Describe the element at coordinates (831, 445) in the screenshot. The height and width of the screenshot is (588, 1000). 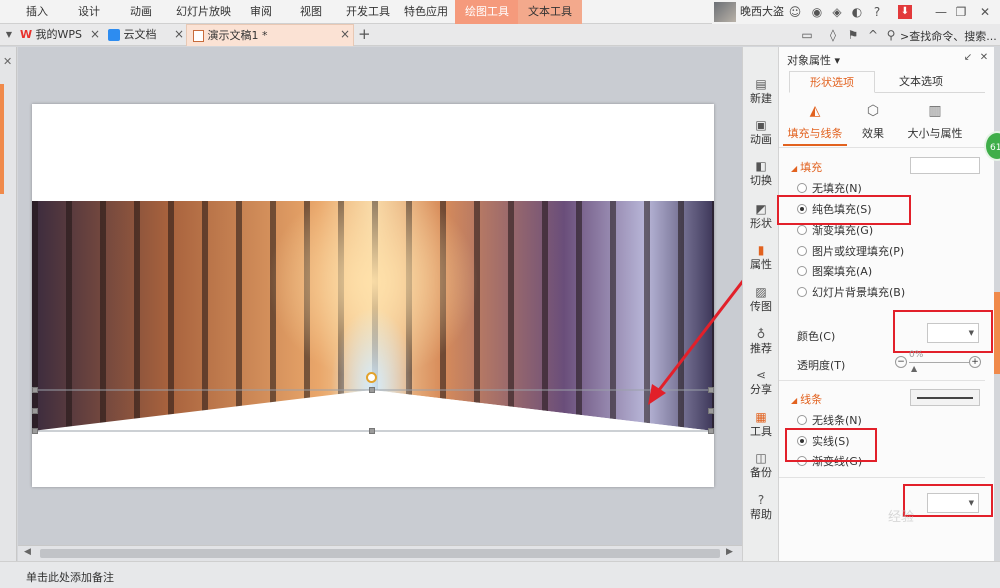
I see `highlight-solid-line` at that location.